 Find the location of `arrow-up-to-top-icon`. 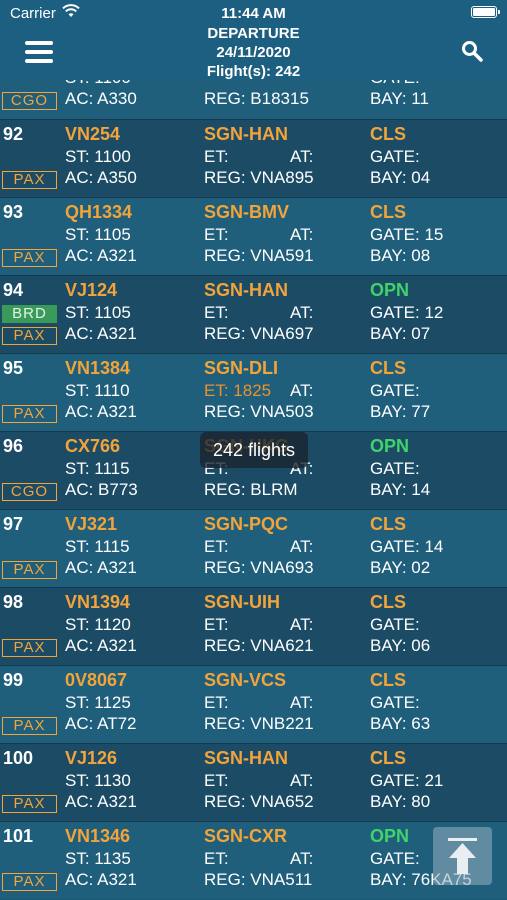

arrow-up-to-top-icon is located at coordinates (462, 856).